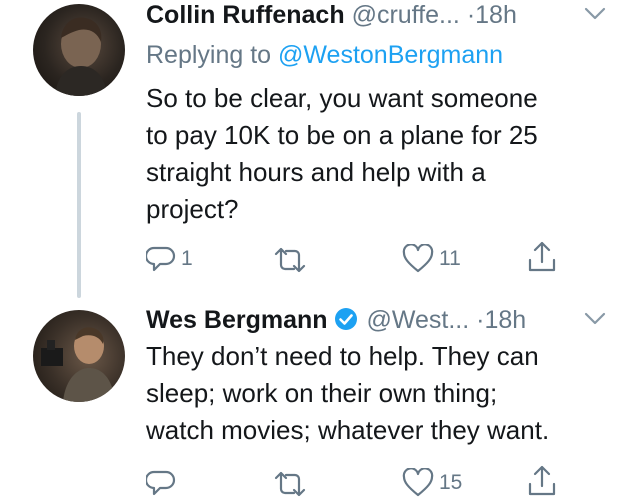 Image resolution: width=640 pixels, height=498 pixels. I want to click on replying-to: Replying to @WestonBergmann, so click(324, 55).